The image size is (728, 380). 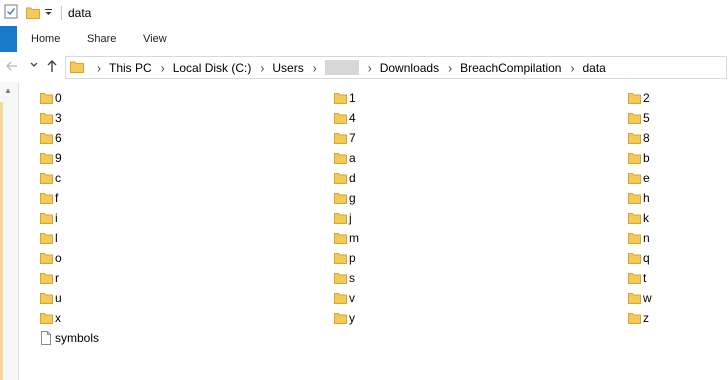 What do you see at coordinates (8, 39) in the screenshot?
I see `file-tab` at bounding box center [8, 39].